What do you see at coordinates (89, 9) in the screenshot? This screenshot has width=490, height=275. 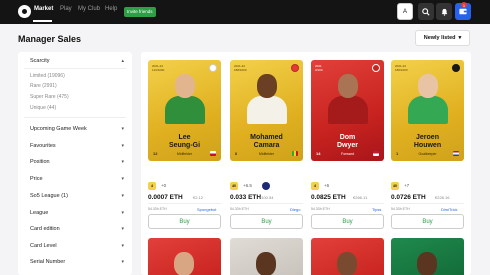 I see `nav-my-club: My Club` at bounding box center [89, 9].